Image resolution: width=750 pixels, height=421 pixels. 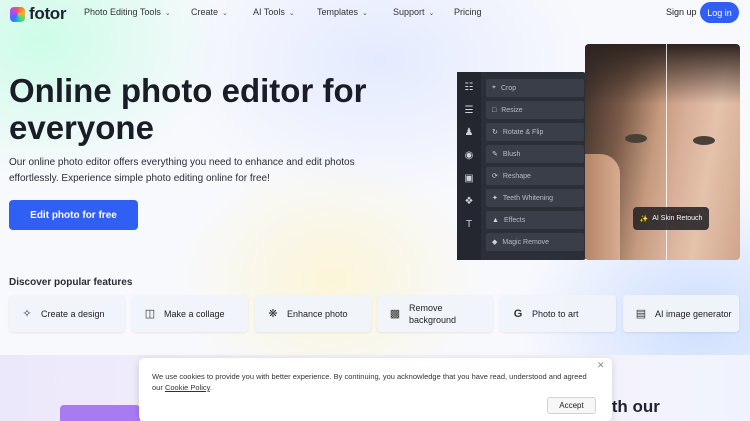 I want to click on cookie-period: ., so click(x=210, y=387).